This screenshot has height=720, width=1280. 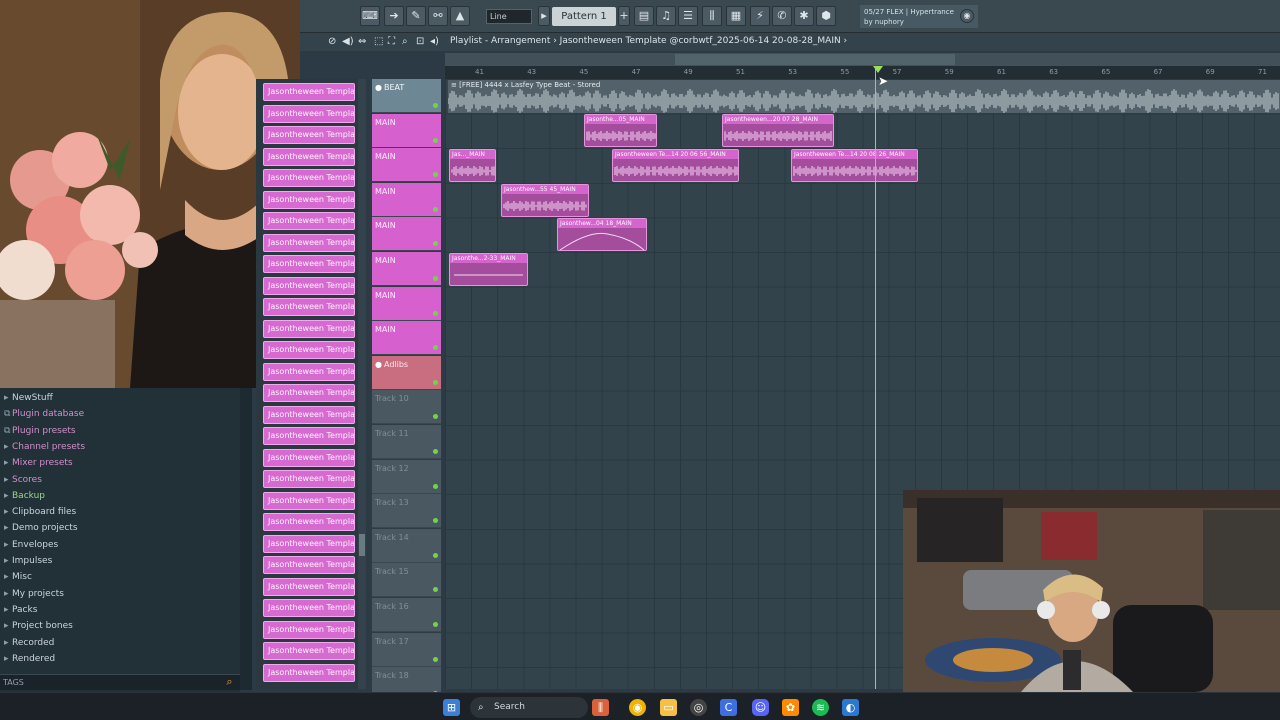 What do you see at coordinates (118, 659) in the screenshot?
I see `browser-item: ▸ Rendered` at bounding box center [118, 659].